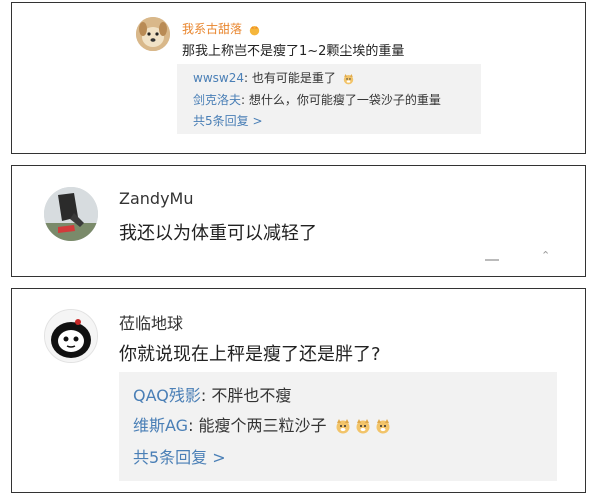  Describe the element at coordinates (212, 29) in the screenshot. I see `username-text: 我系古甜落` at that location.